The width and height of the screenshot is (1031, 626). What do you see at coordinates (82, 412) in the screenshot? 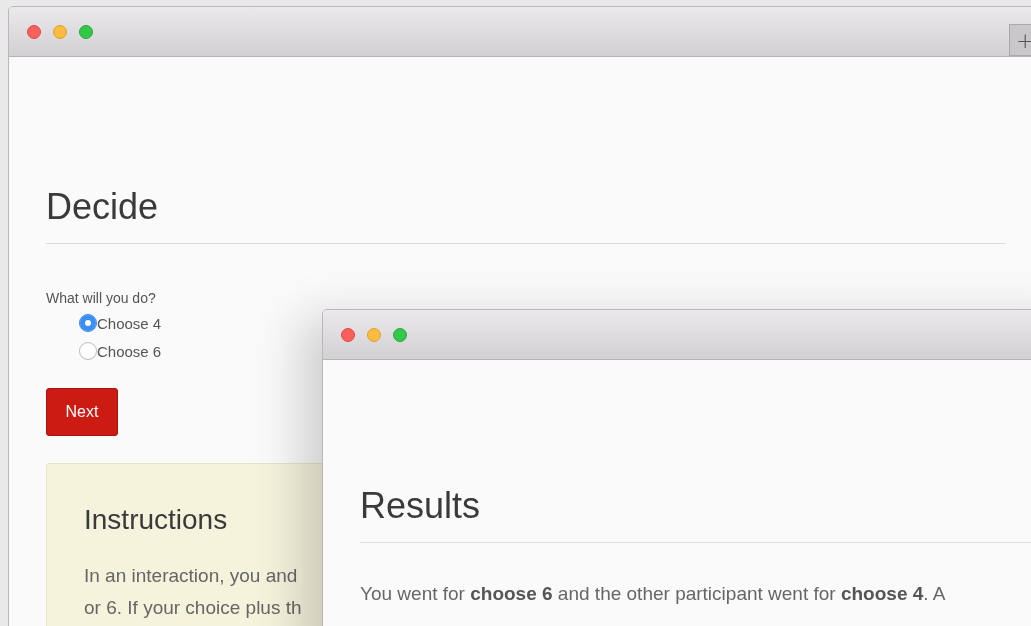
I see `next-button: Next` at bounding box center [82, 412].